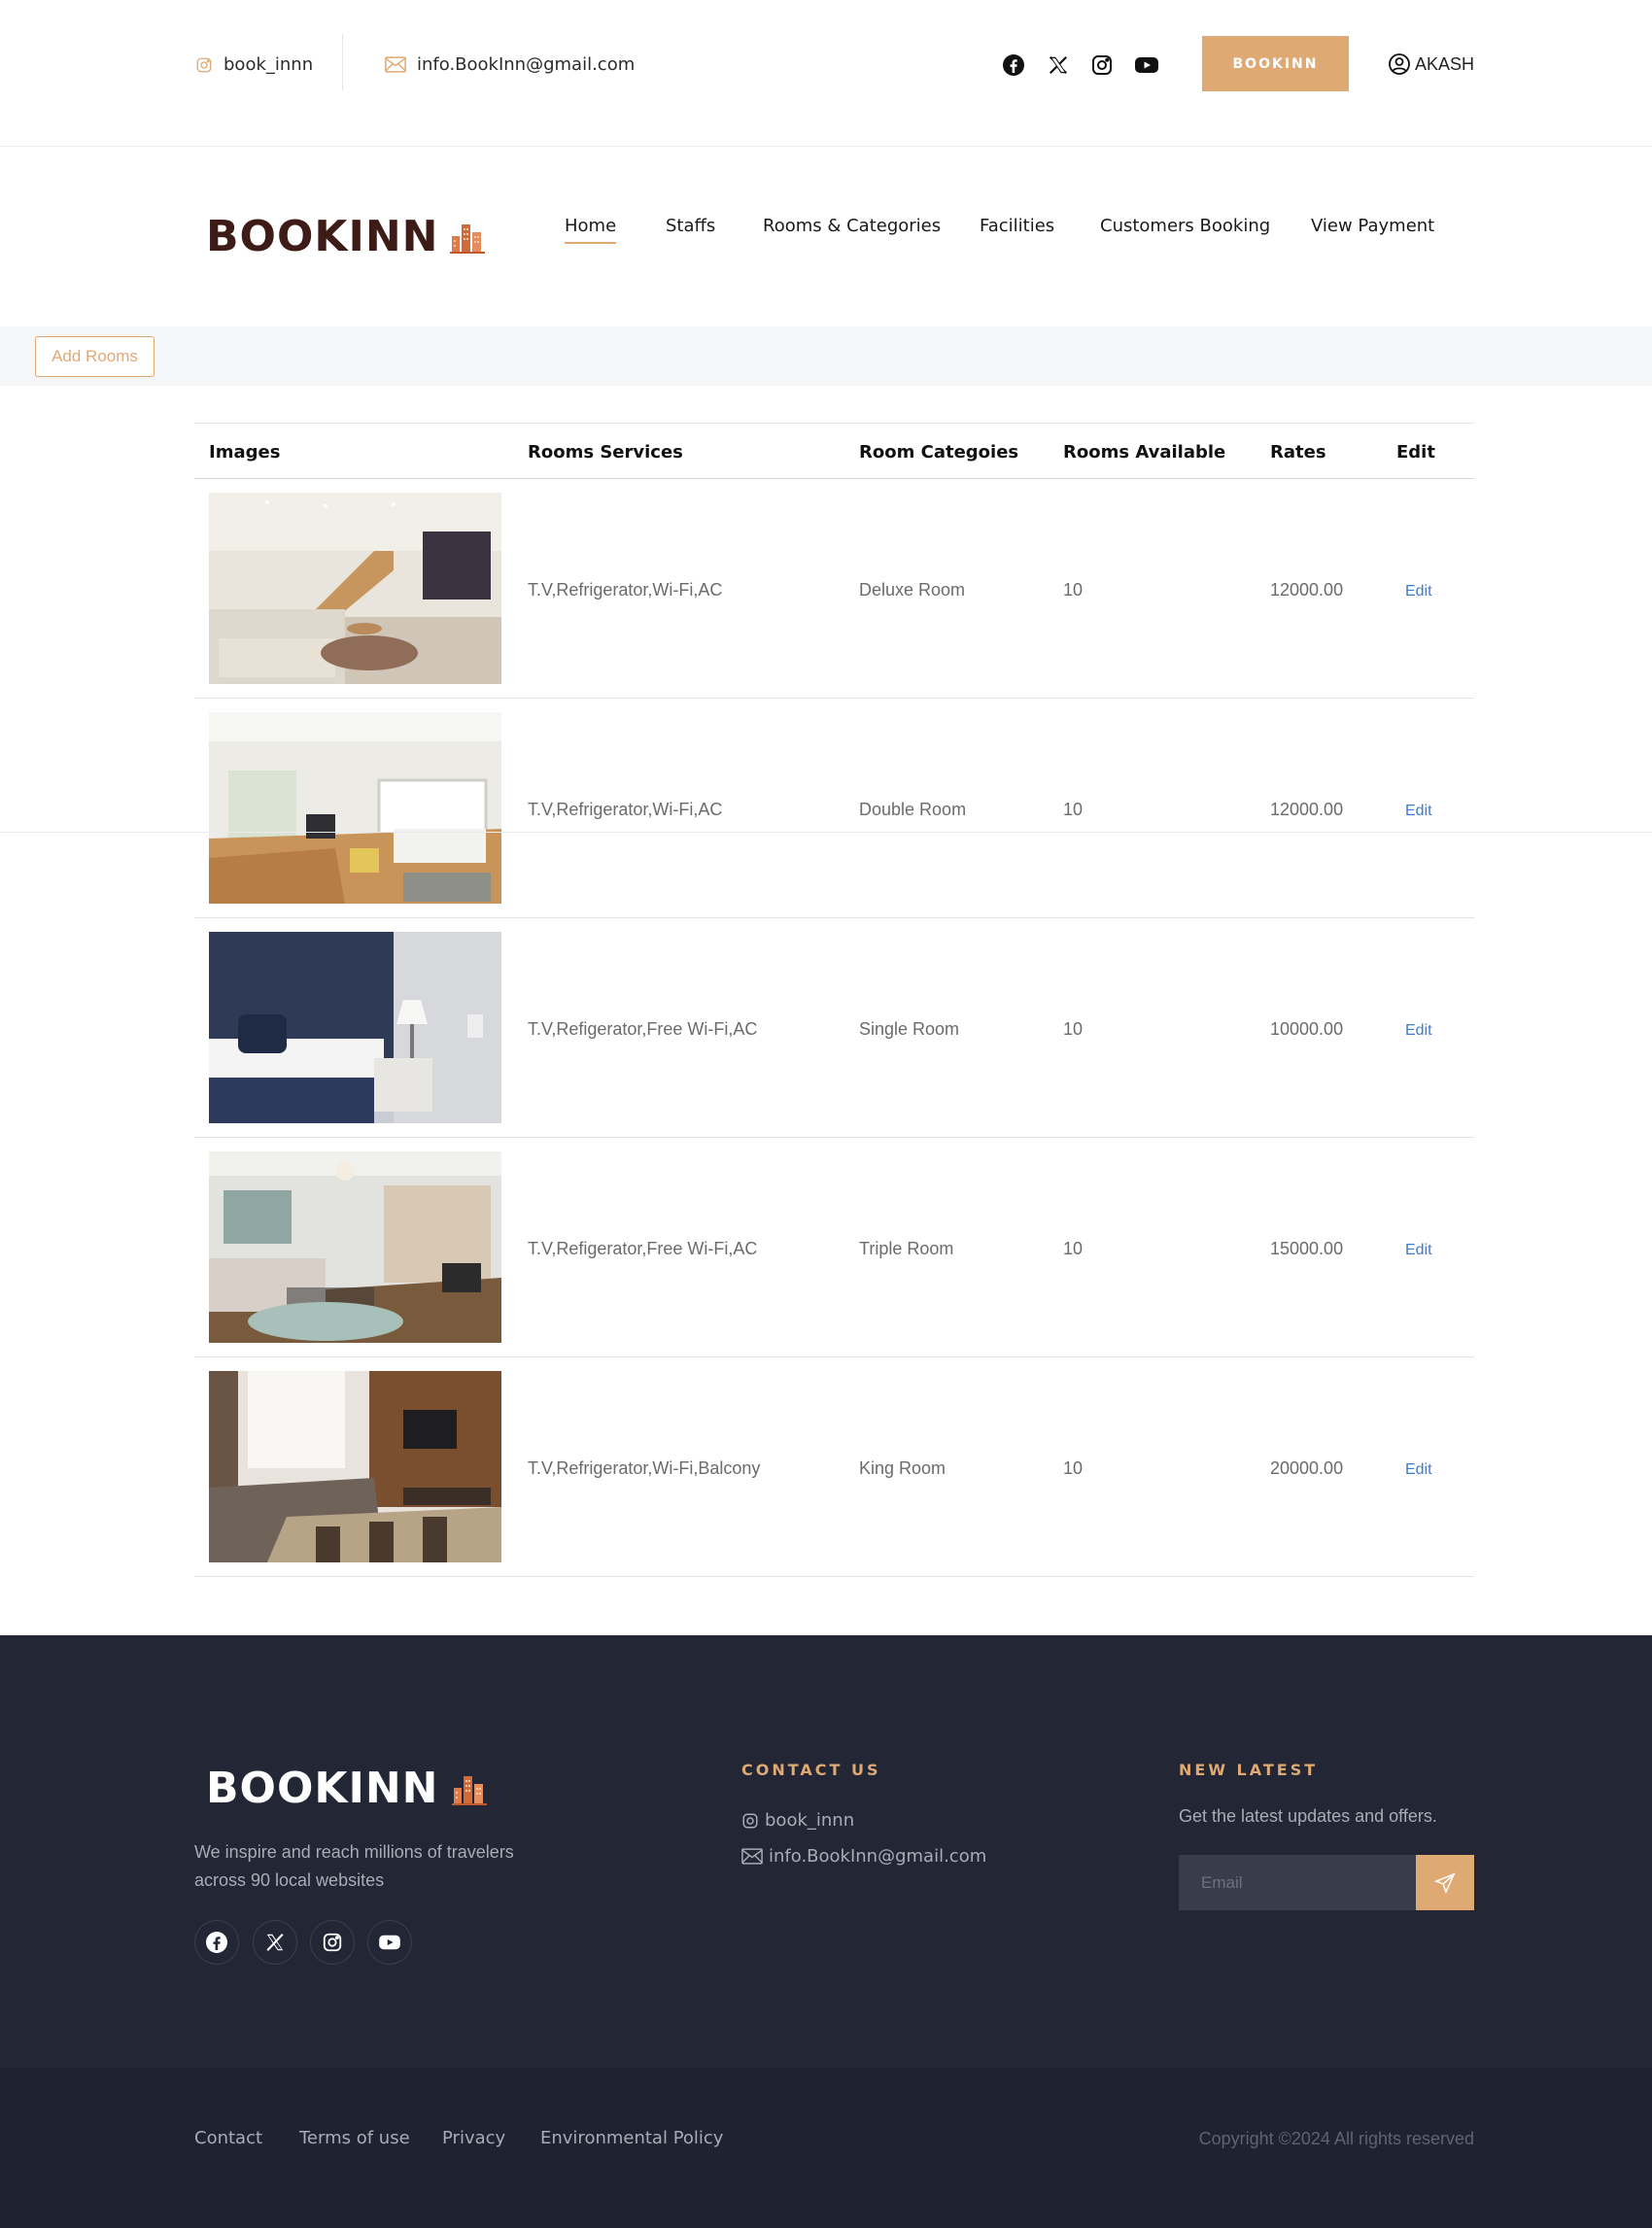  What do you see at coordinates (826, 356) in the screenshot?
I see `action-band` at bounding box center [826, 356].